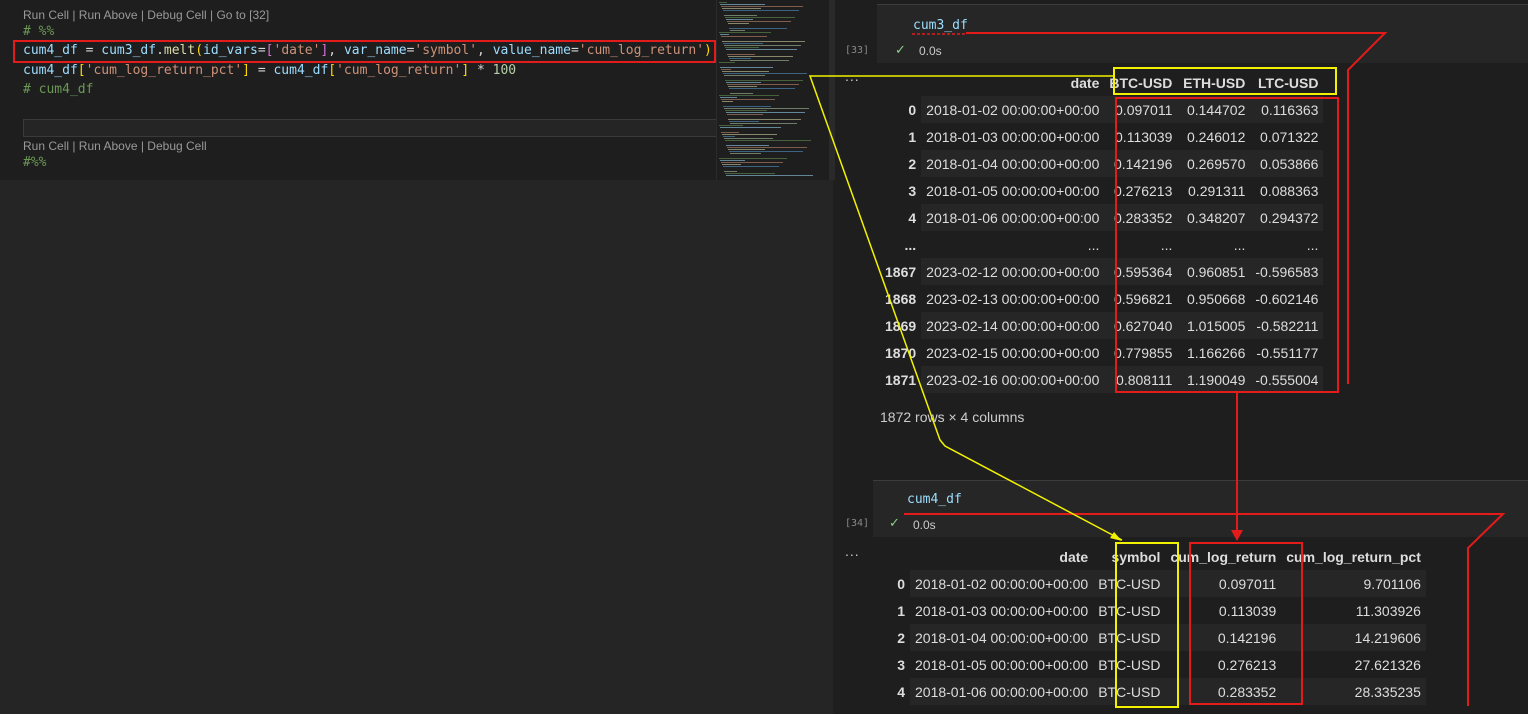 The image size is (1528, 714). Describe the element at coordinates (895, 557) in the screenshot. I see `column-header` at that location.